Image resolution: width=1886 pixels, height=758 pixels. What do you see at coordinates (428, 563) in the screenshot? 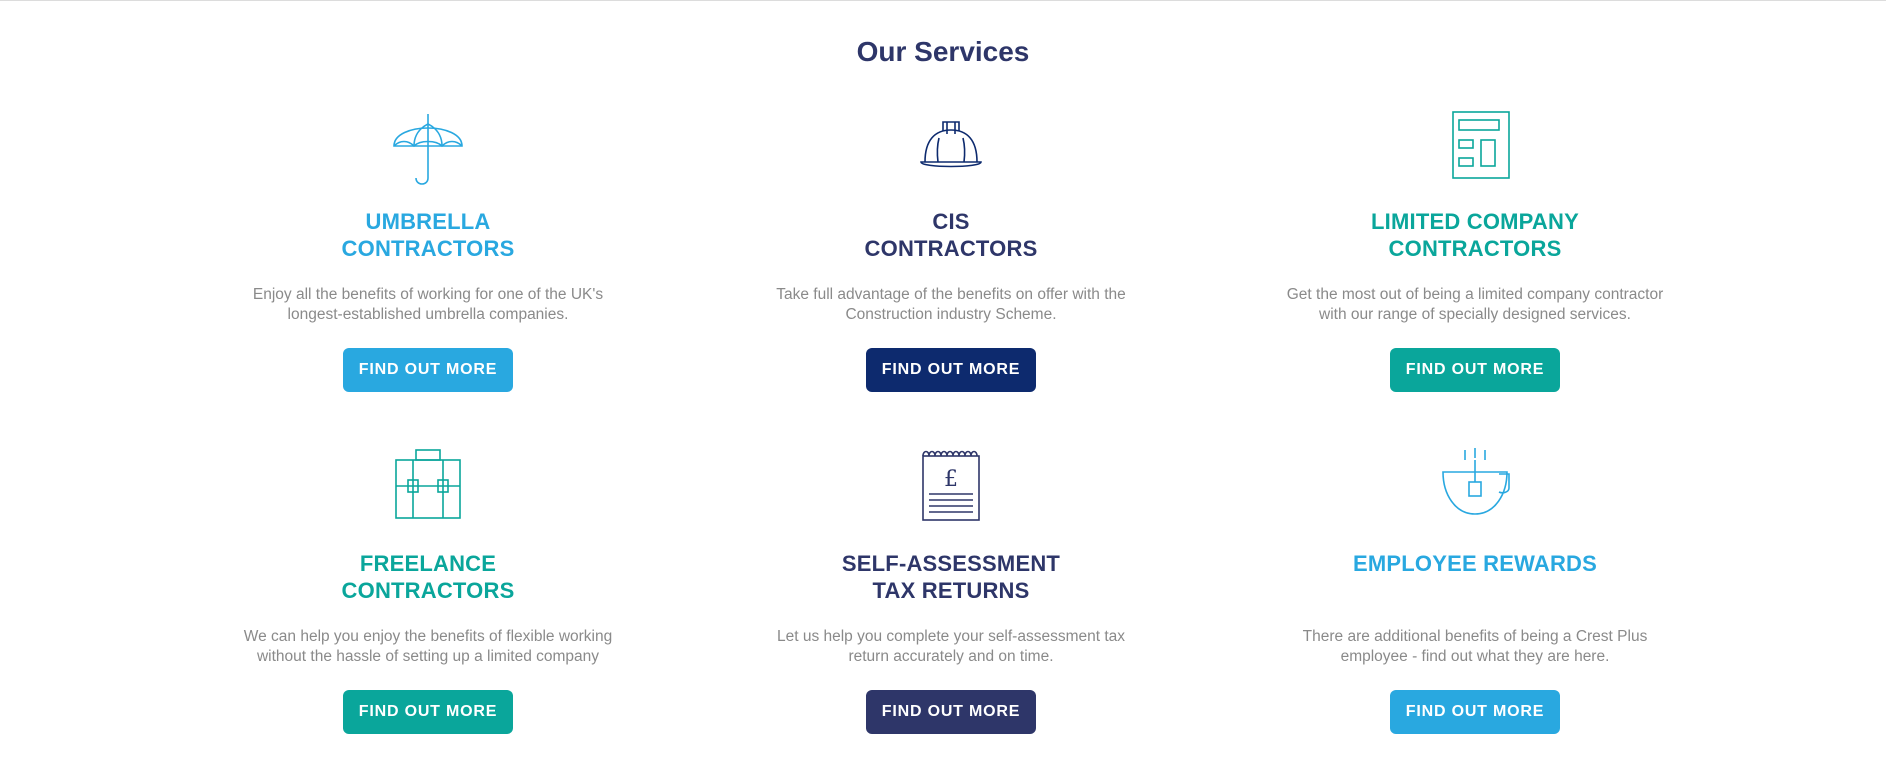
I see `service-heading-line1: FREELANCE` at bounding box center [428, 563].